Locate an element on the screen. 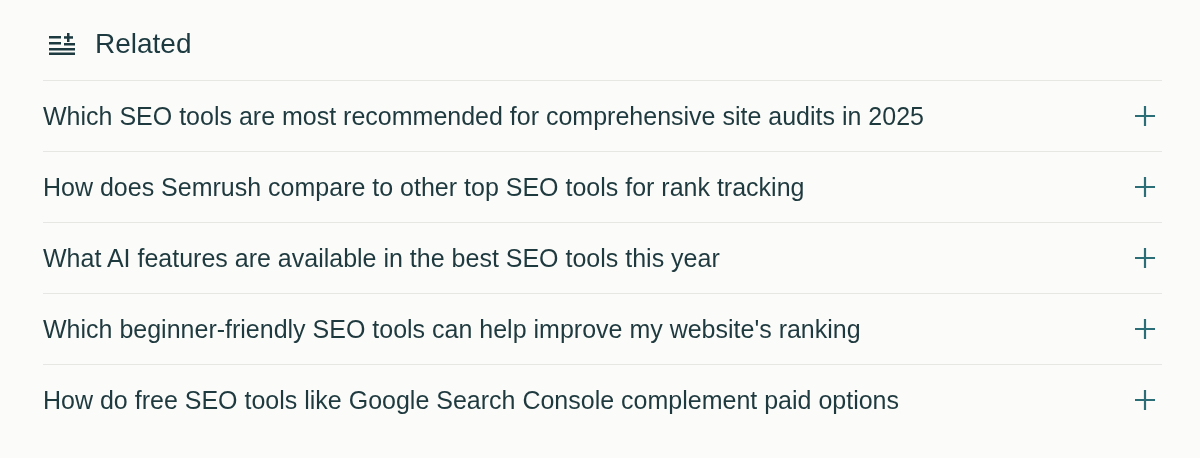 This screenshot has height=458, width=1200. related-question: How do free SEO tools like Google Search Console complement paid options is located at coordinates (602, 400).